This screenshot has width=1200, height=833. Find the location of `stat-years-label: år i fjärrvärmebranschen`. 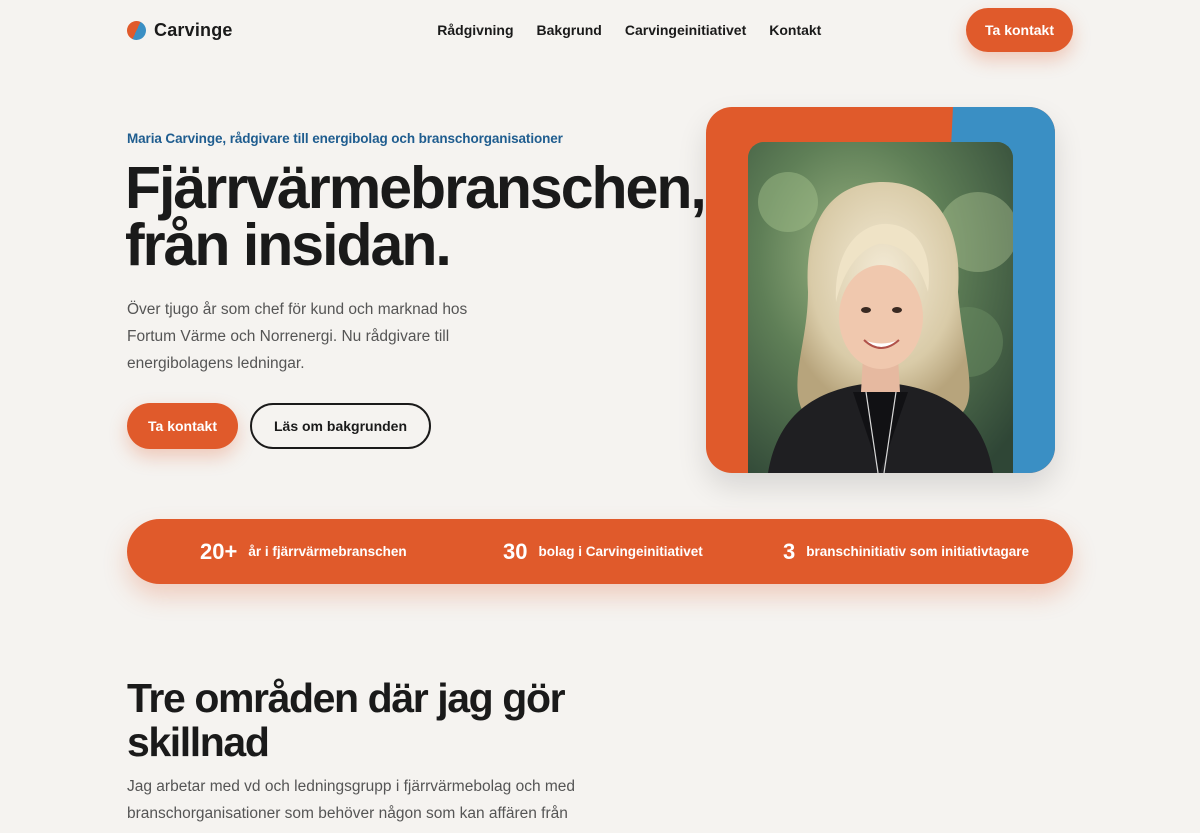

stat-years-label: år i fjärrvärmebranschen is located at coordinates (327, 551).